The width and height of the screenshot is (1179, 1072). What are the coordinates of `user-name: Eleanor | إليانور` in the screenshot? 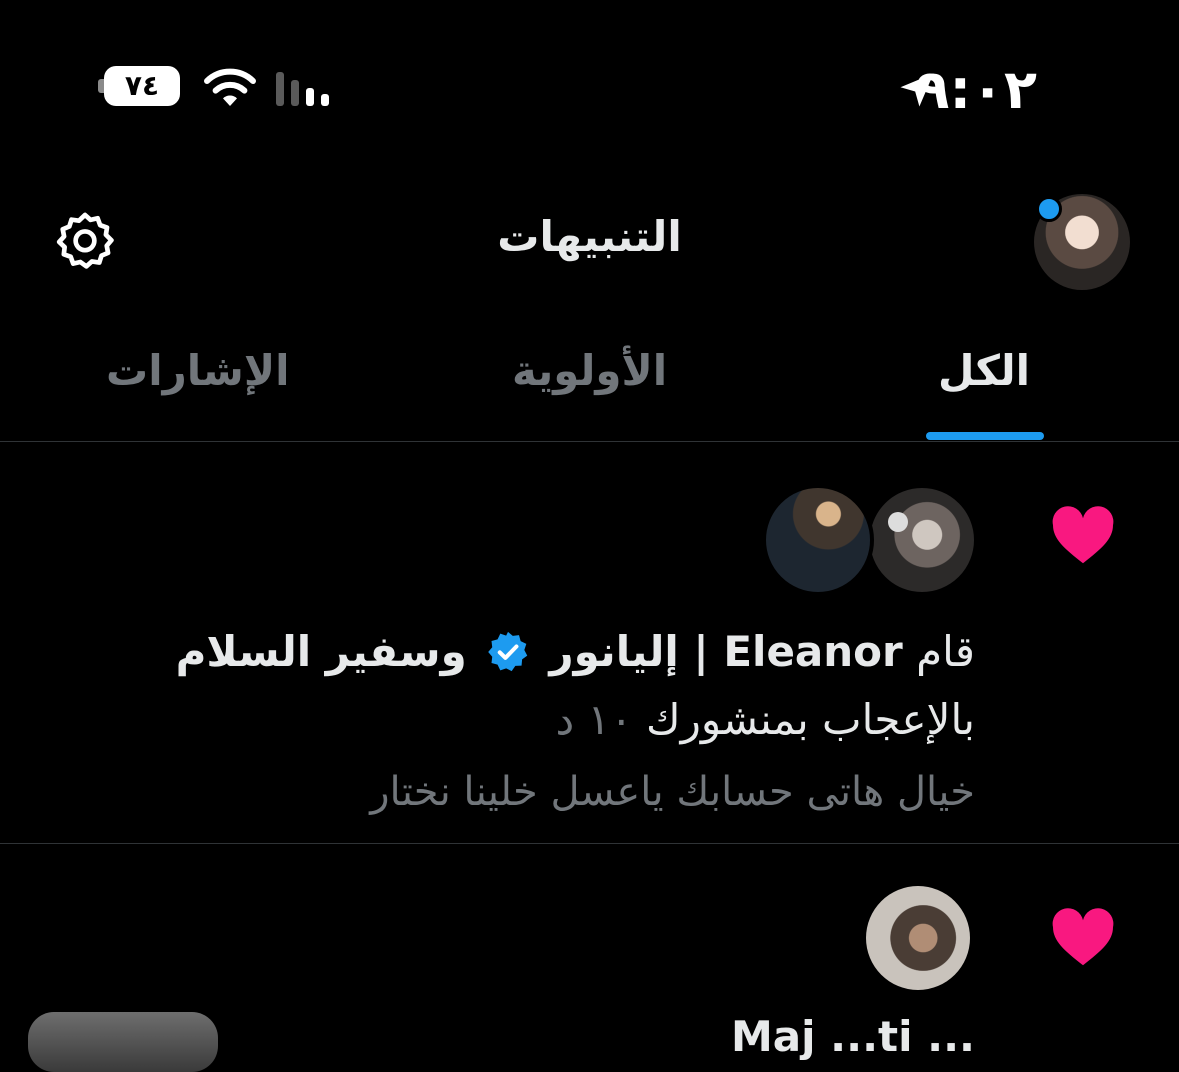 It's located at (725, 651).